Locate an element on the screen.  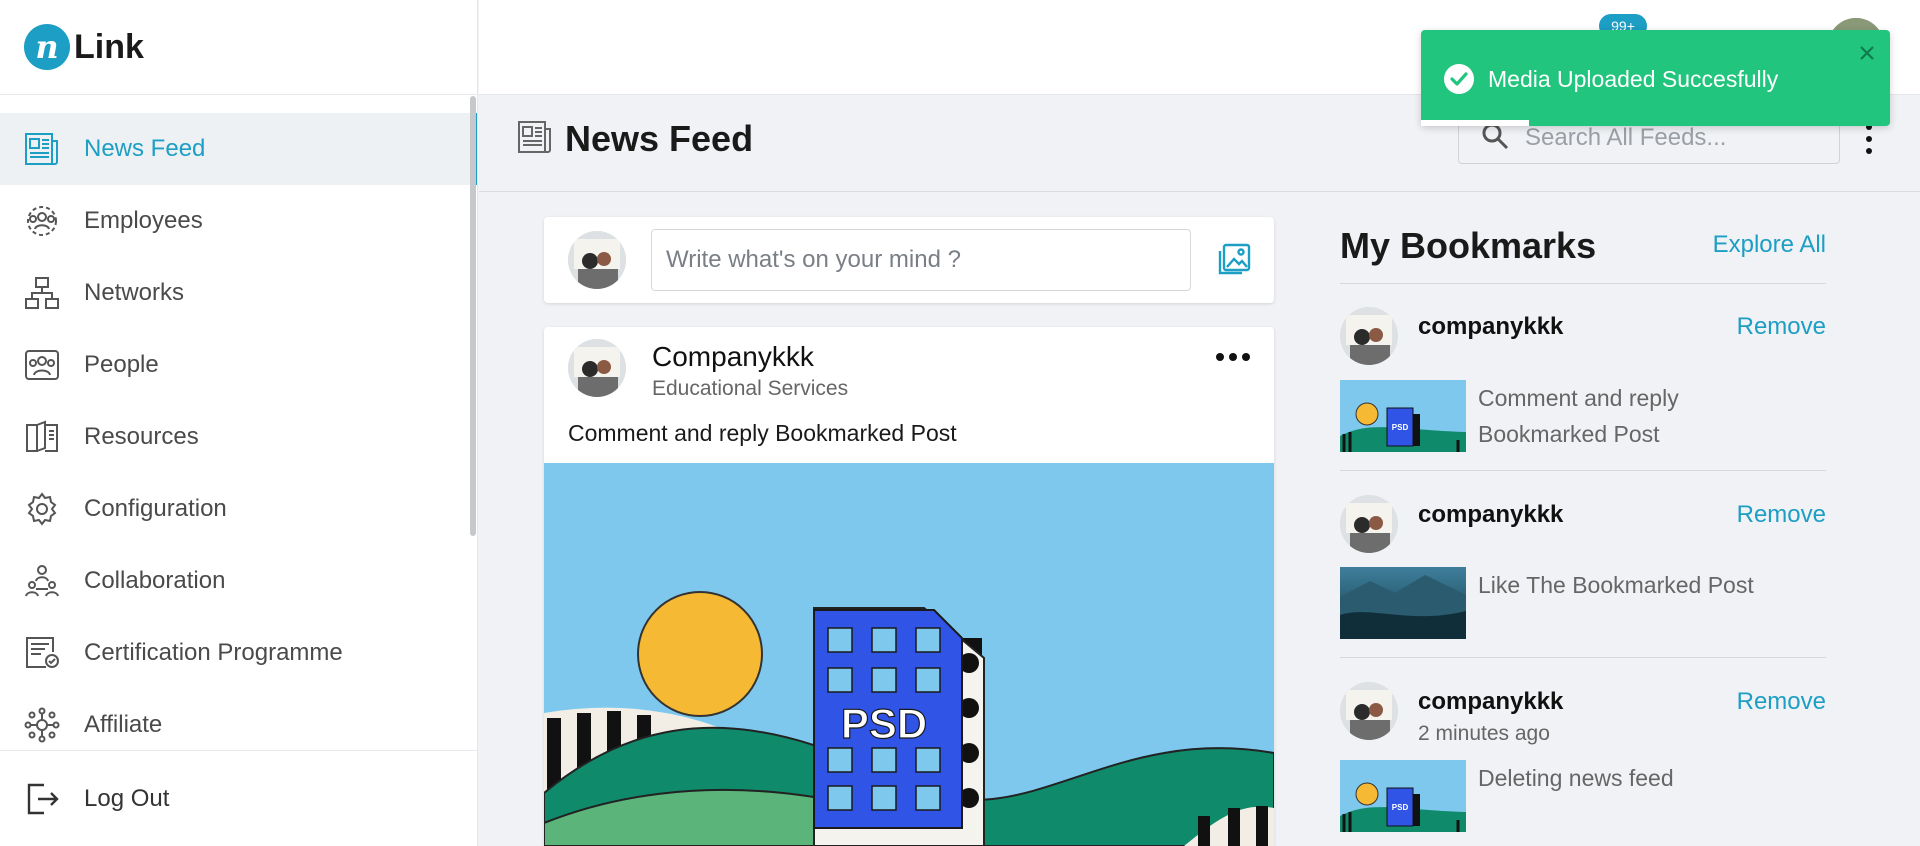
post-composer-input is located at coordinates (921, 260).